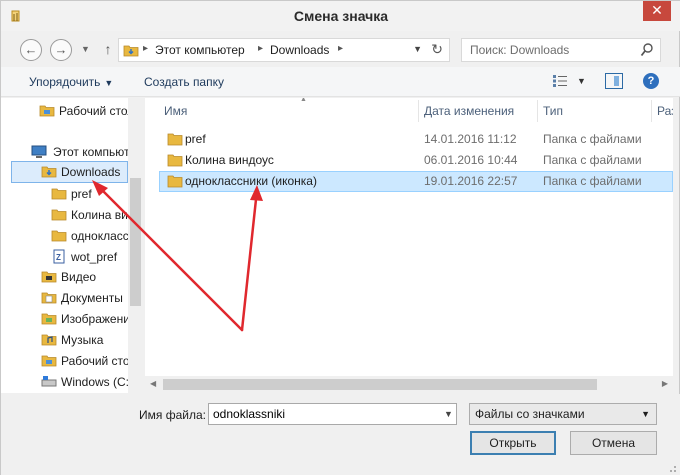  I want to click on tree-item-desktop-2: Рабочий стол, so click(88, 362).